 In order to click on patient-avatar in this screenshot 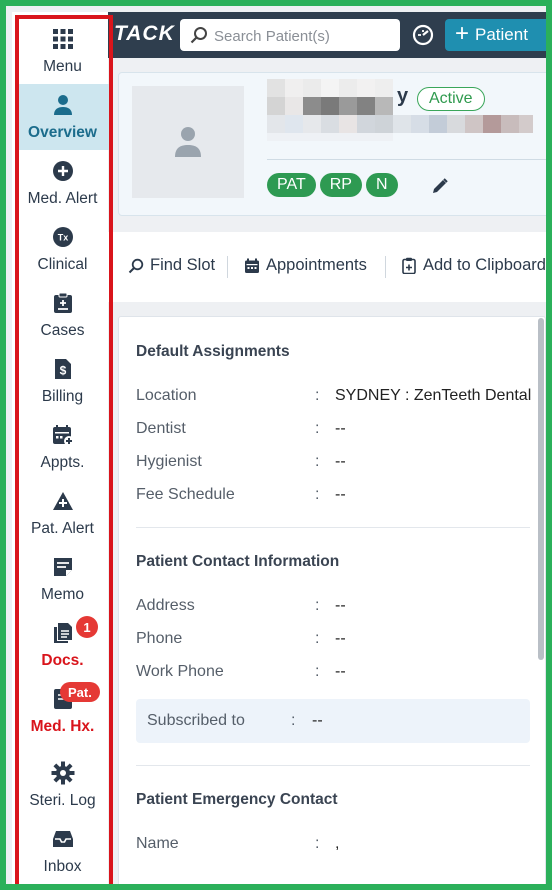, I will do `click(188, 142)`.